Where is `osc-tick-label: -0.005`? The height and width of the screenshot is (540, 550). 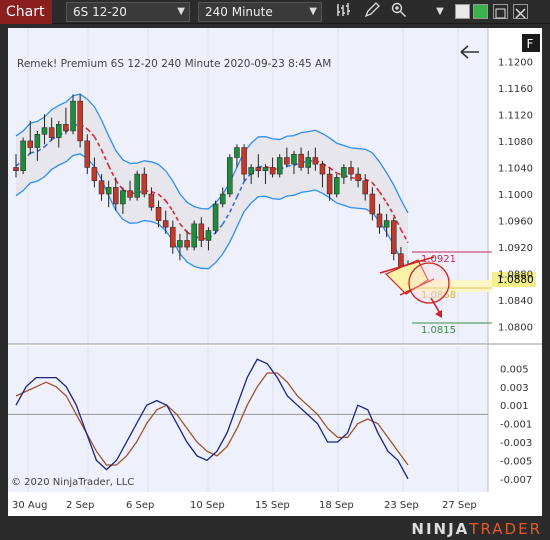
osc-tick-label: -0.005 is located at coordinates (516, 461).